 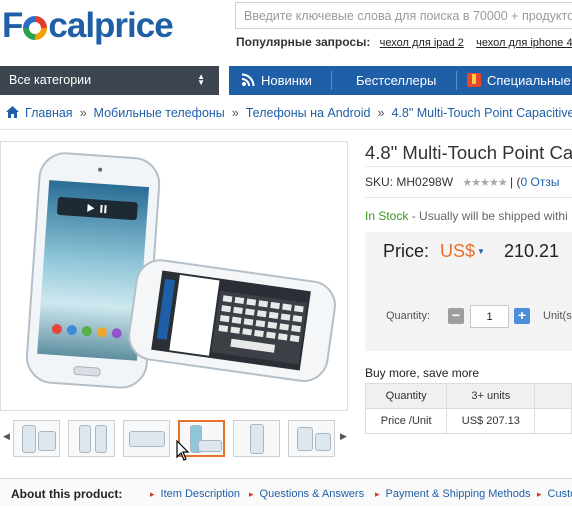 What do you see at coordinates (481, 251) in the screenshot?
I see `dropdown-arrow-icon: ▼` at bounding box center [481, 251].